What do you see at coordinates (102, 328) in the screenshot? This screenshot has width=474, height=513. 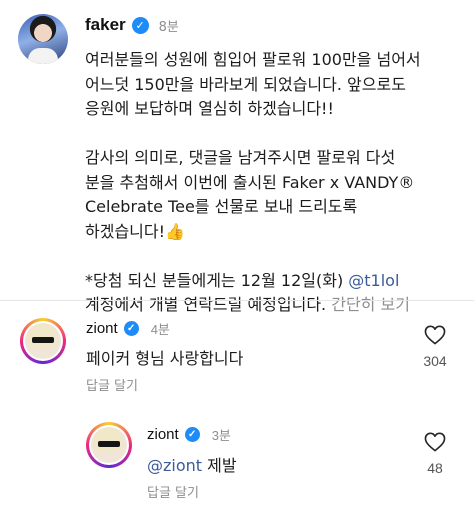 I see `comment-username: ziont` at bounding box center [102, 328].